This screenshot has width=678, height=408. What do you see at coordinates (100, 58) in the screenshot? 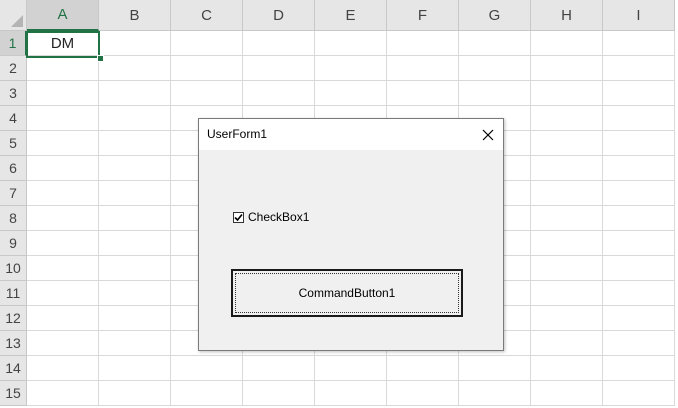
I see `fill-handle` at bounding box center [100, 58].